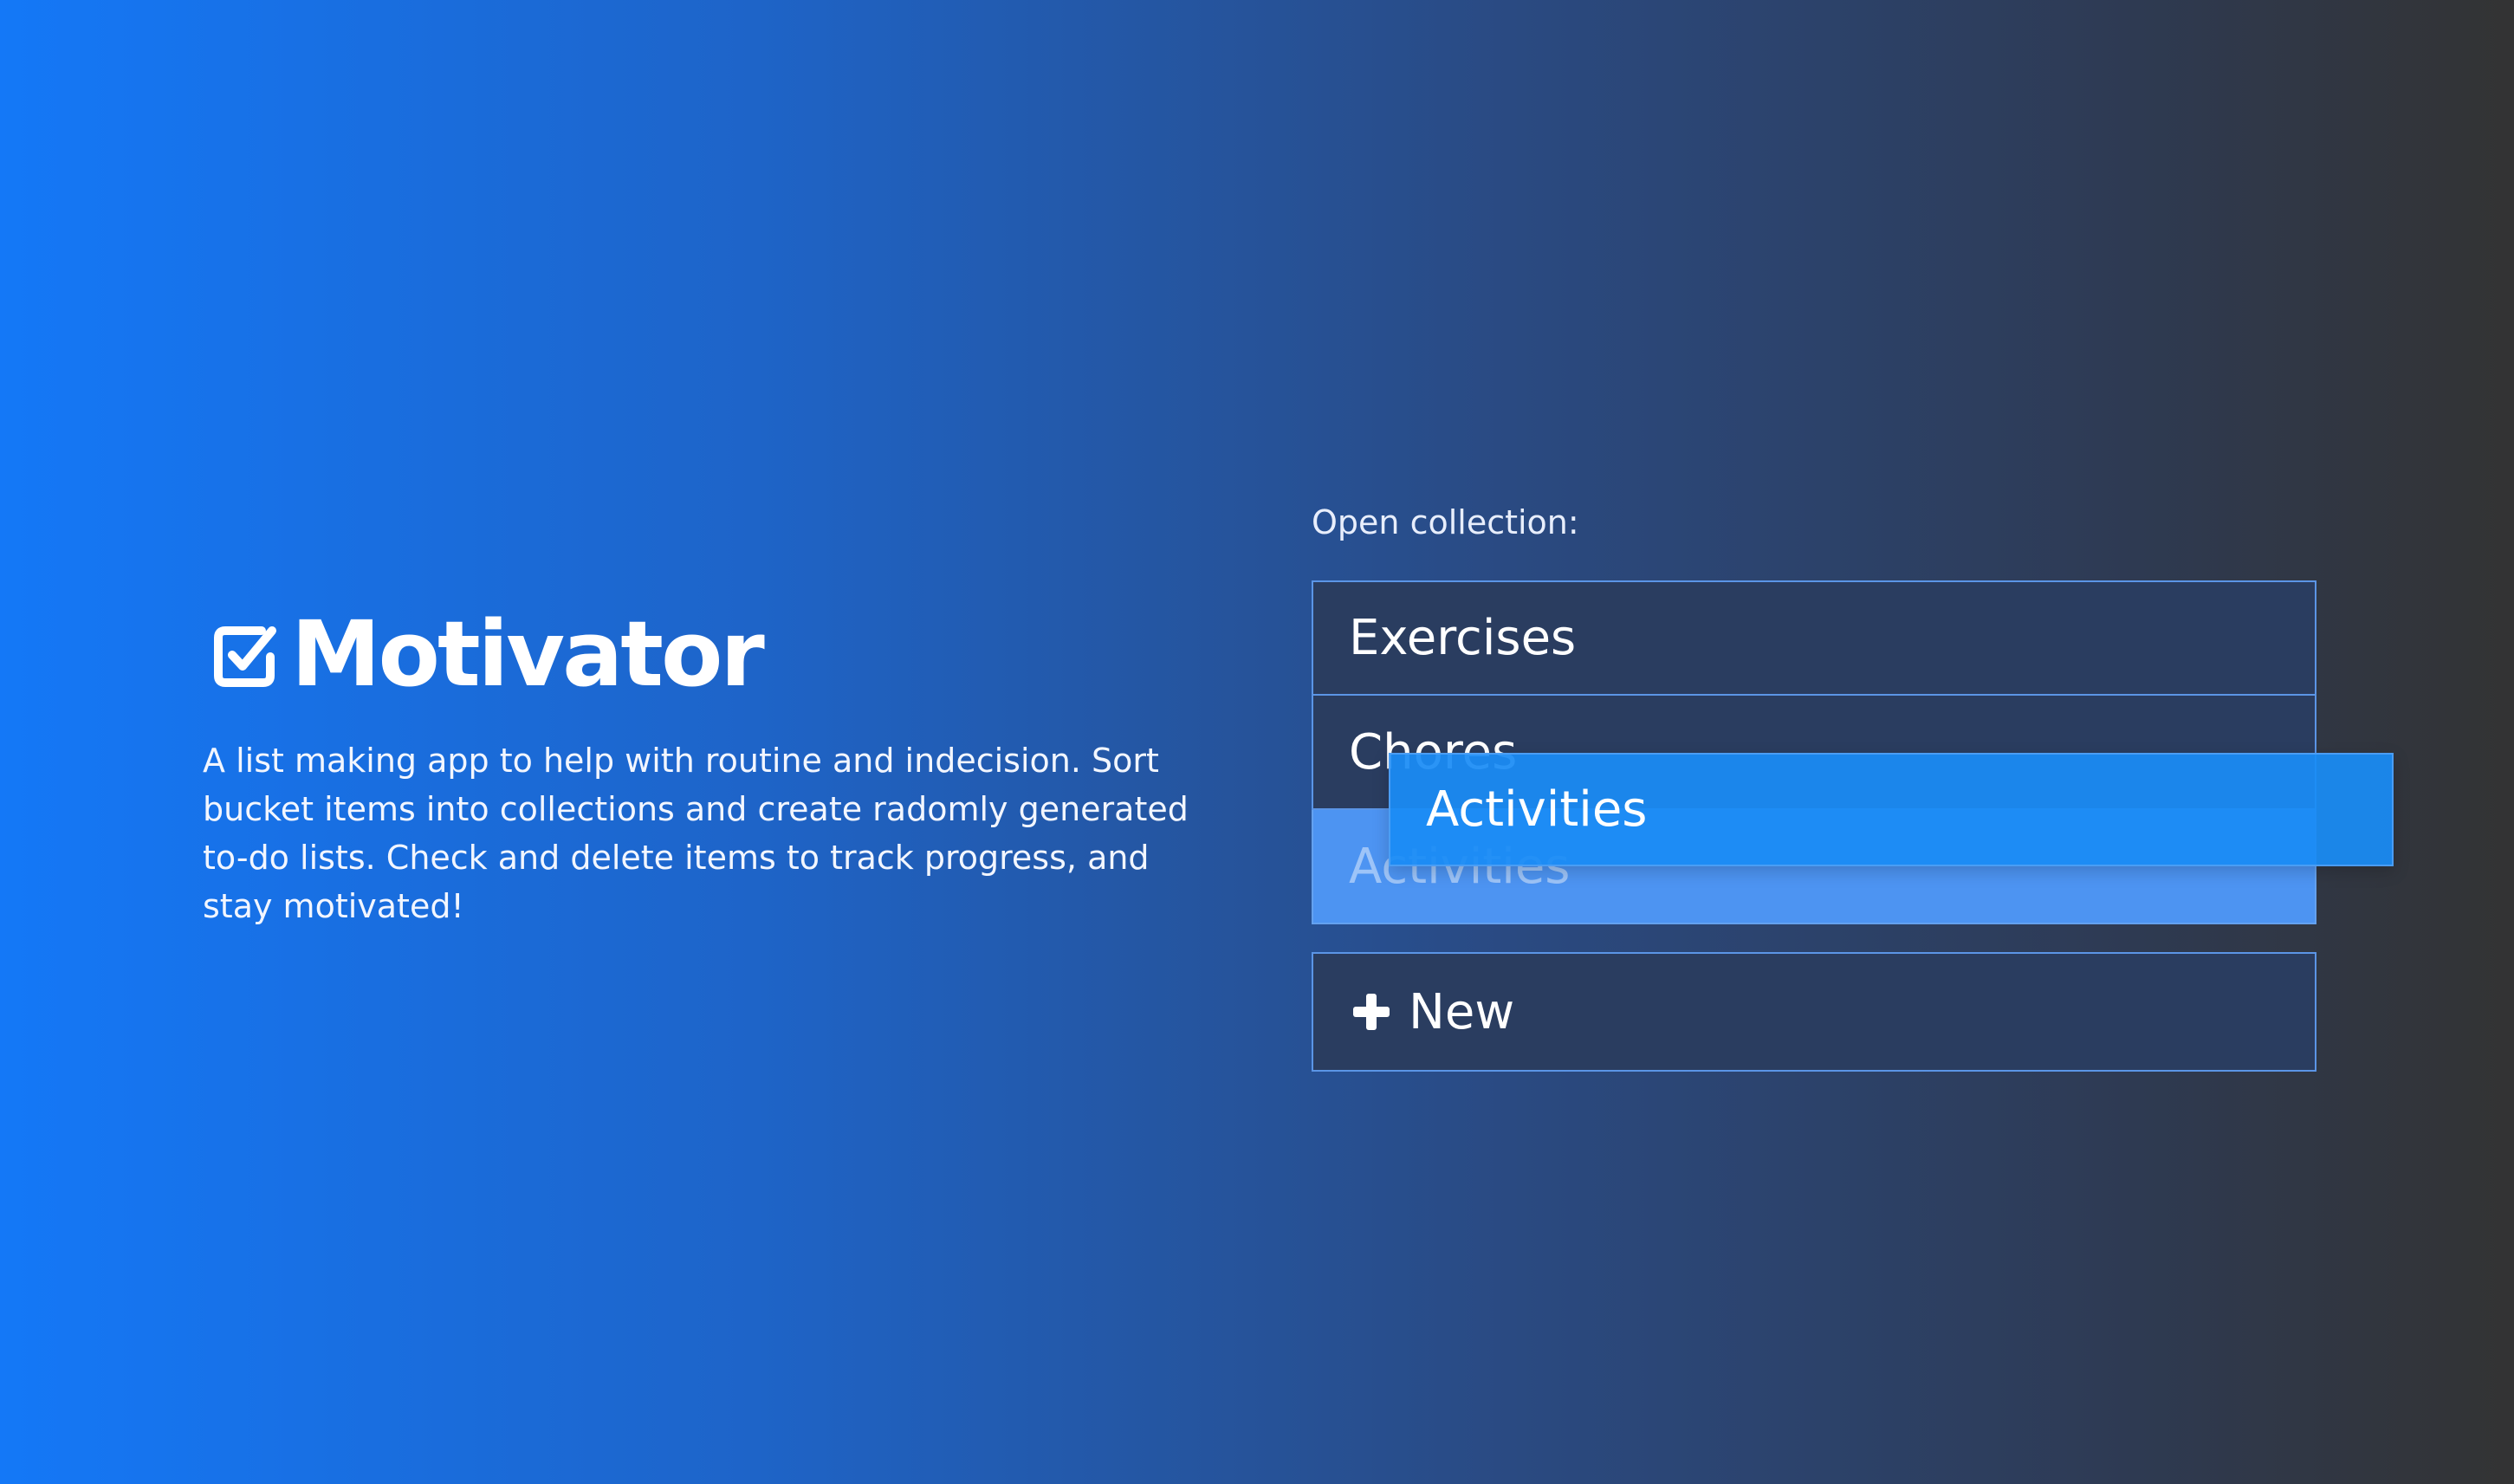 This screenshot has width=2514, height=1484. I want to click on dragging-collection-item: Activities, so click(1892, 809).